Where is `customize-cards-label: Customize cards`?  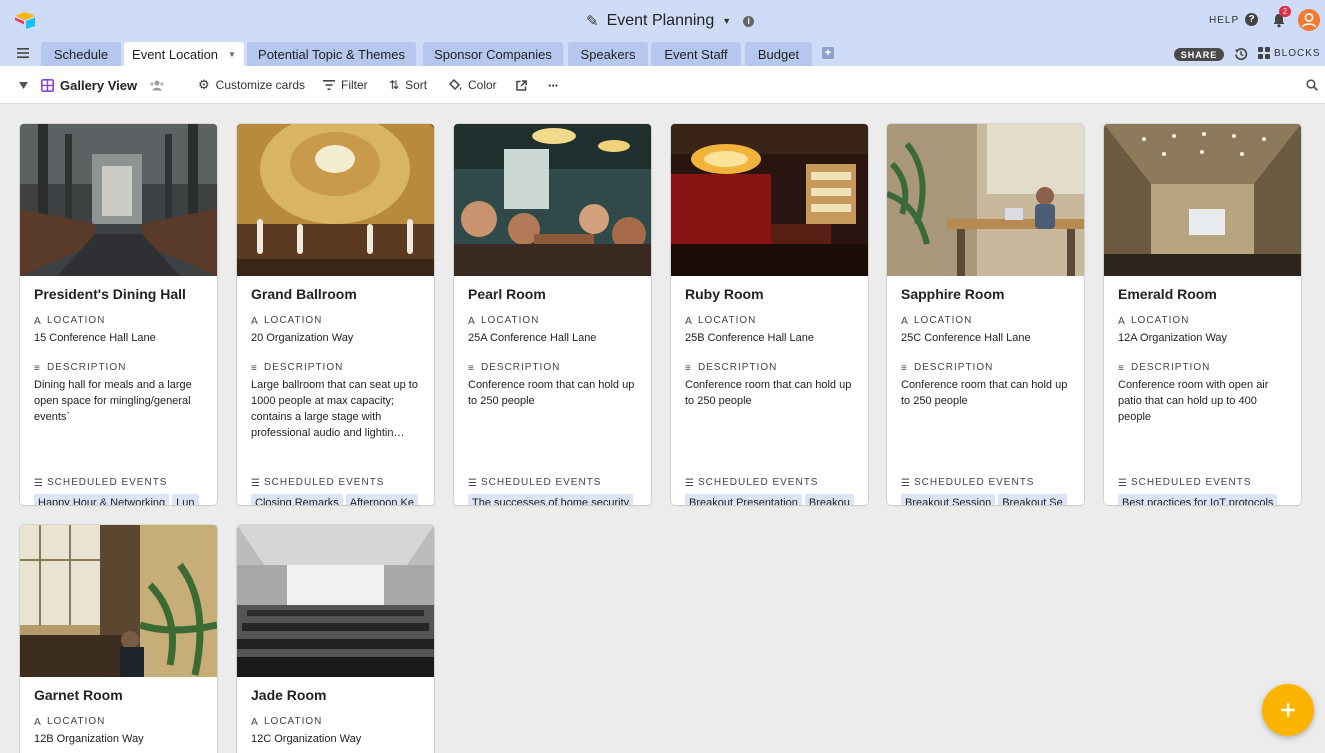 customize-cards-label: Customize cards is located at coordinates (260, 85).